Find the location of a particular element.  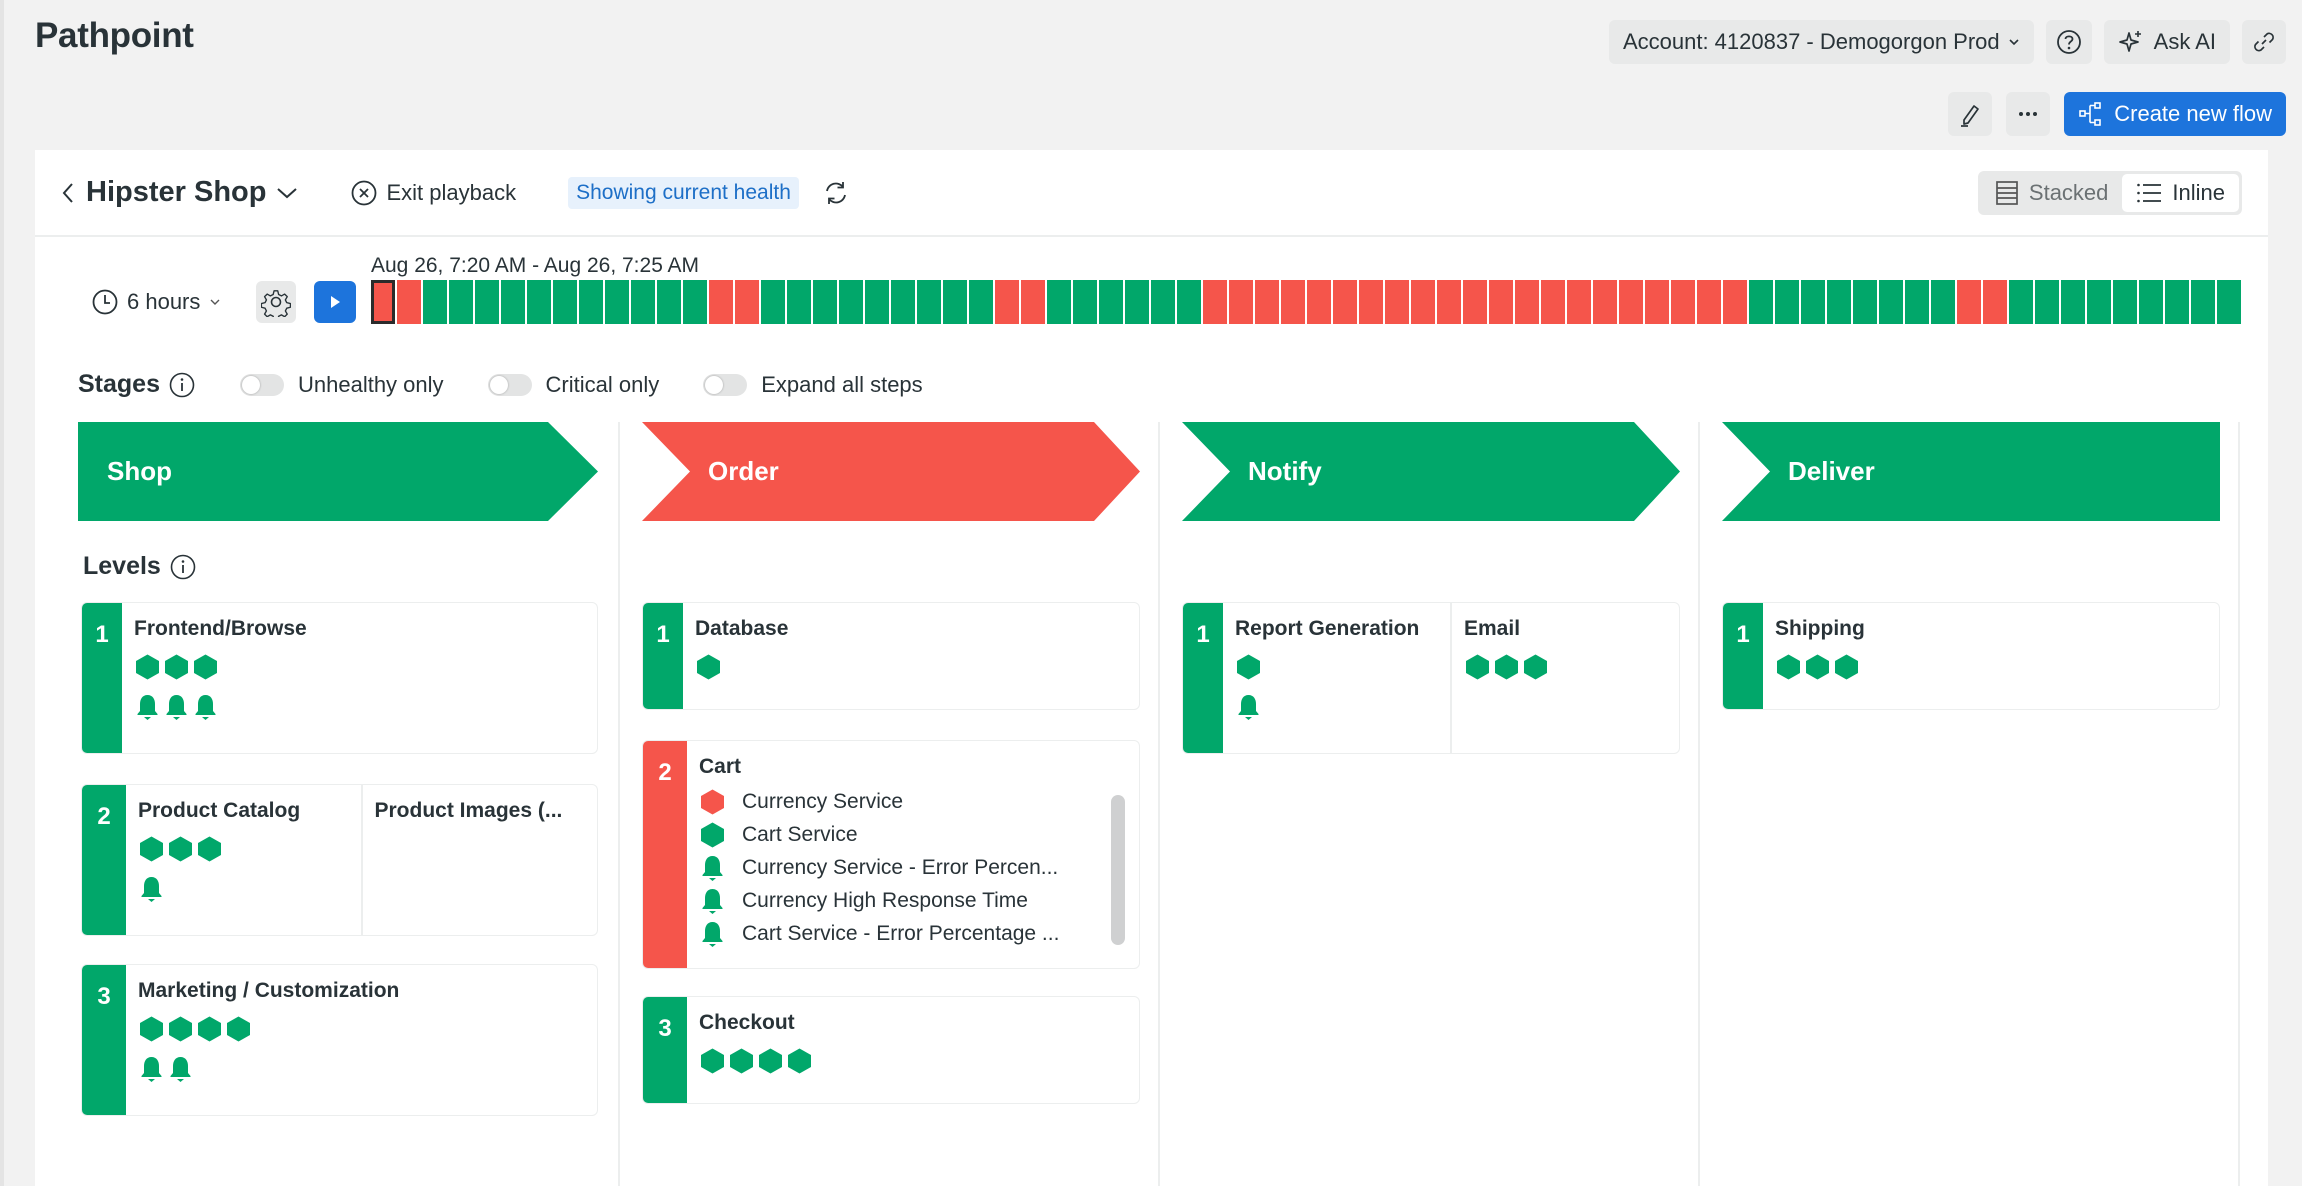

refresh-button is located at coordinates (836, 193).